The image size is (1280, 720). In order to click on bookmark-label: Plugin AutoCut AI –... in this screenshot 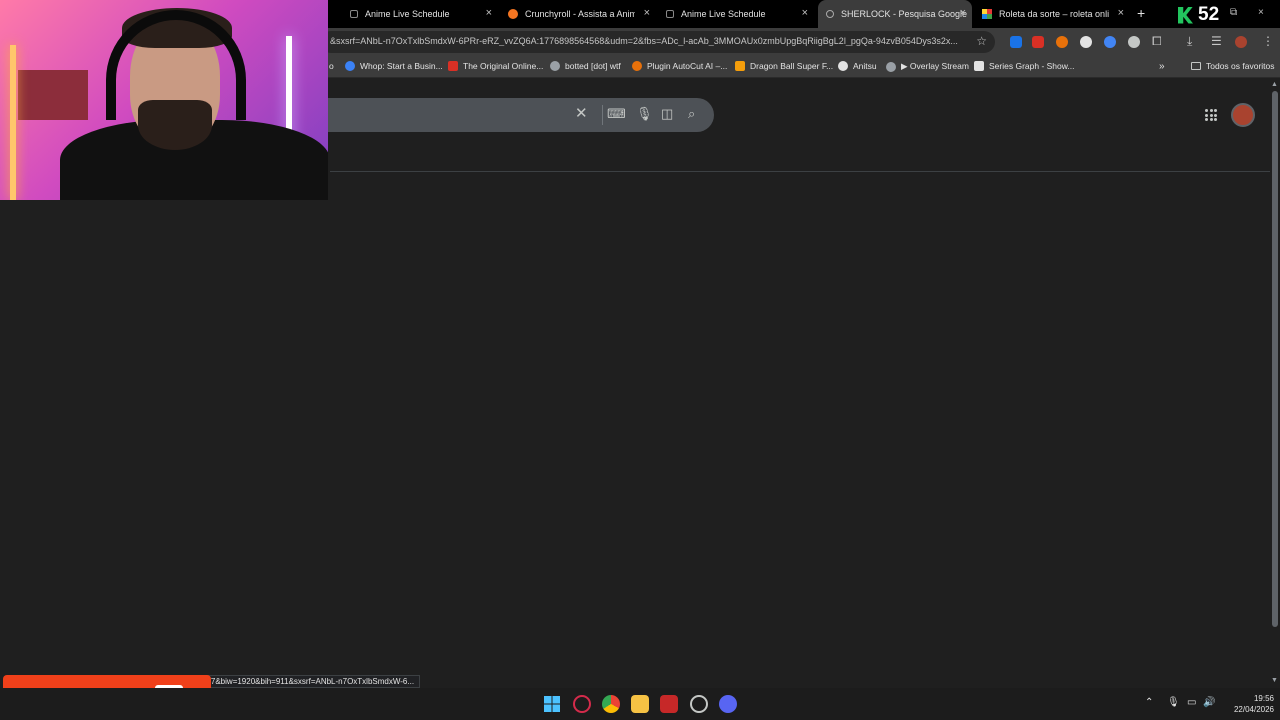, I will do `click(687, 66)`.